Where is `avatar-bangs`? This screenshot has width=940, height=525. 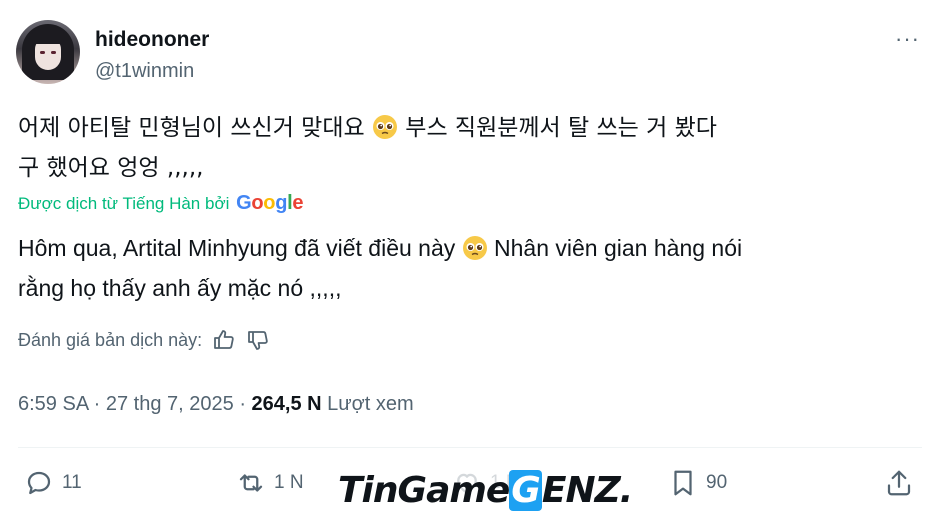 avatar-bangs is located at coordinates (48, 37).